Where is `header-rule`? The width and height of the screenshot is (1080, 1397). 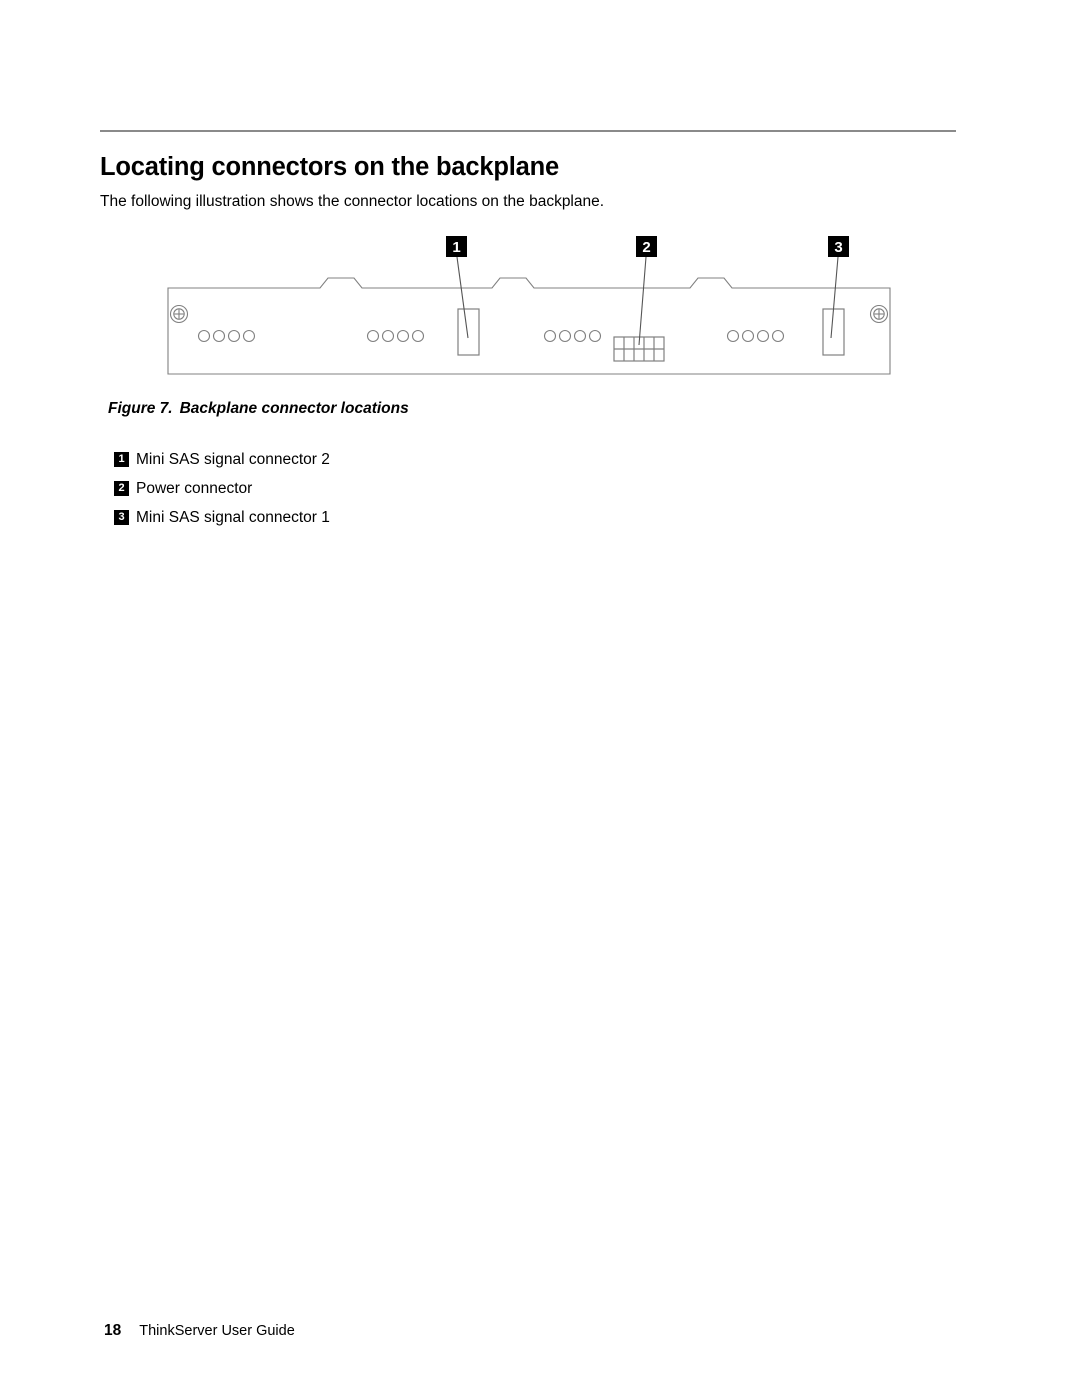 header-rule is located at coordinates (528, 131).